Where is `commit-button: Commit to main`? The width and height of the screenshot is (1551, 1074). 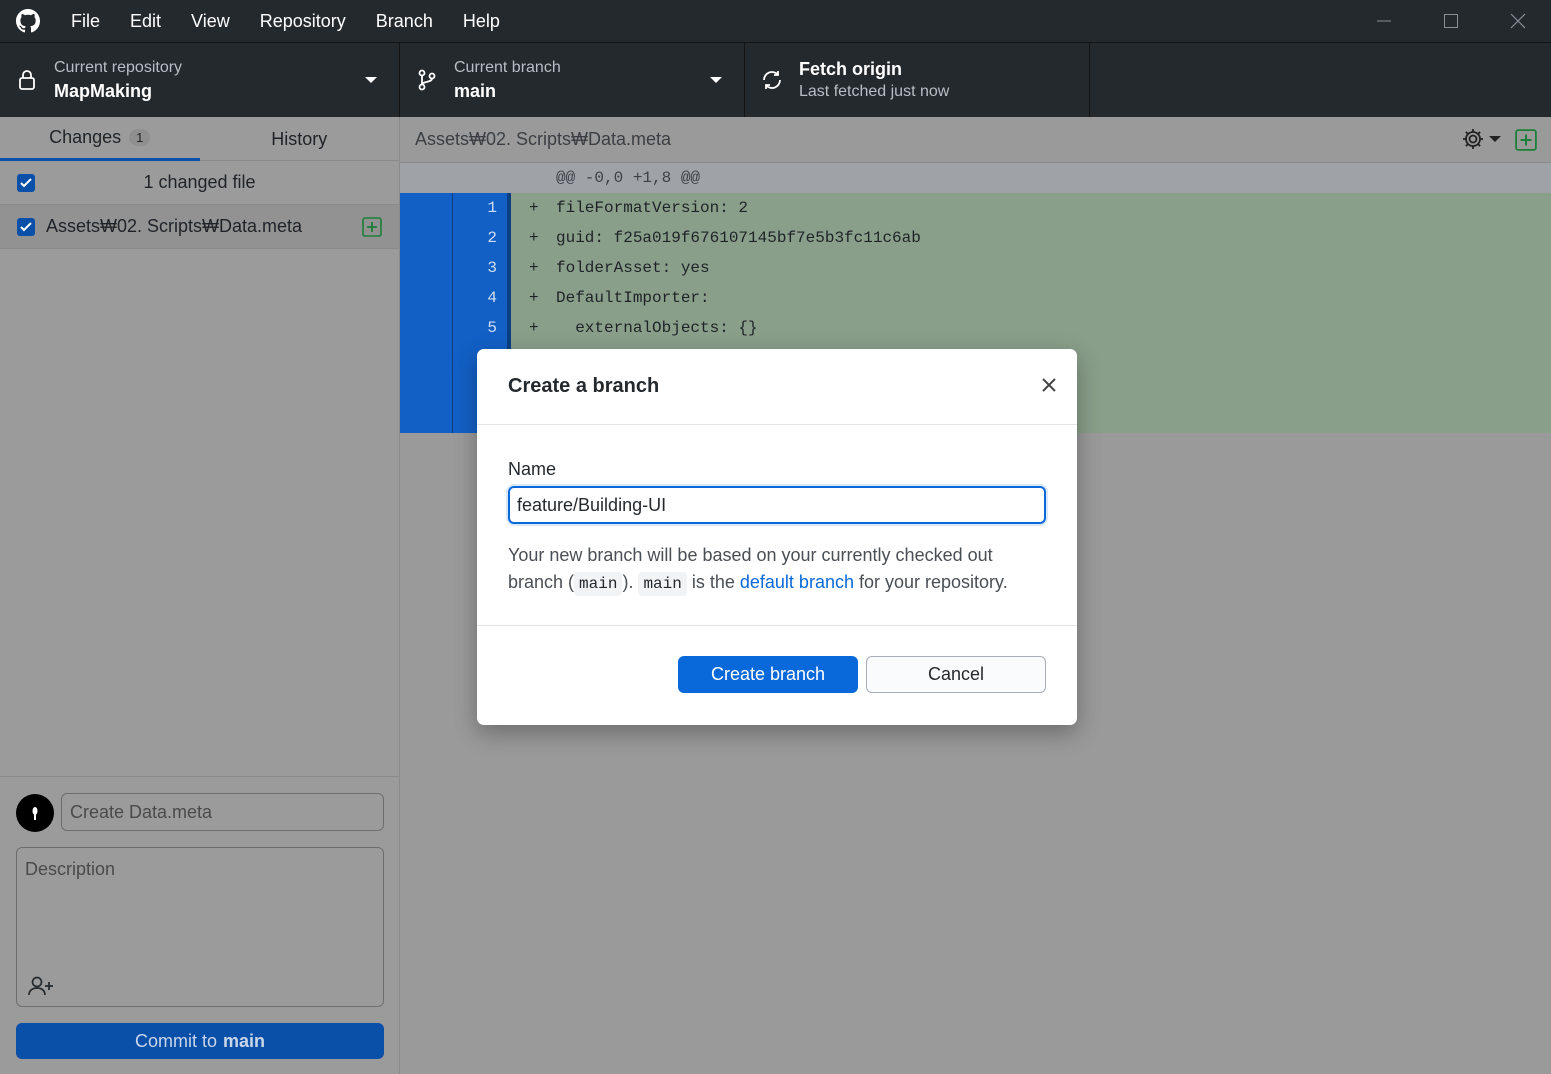
commit-button: Commit to main is located at coordinates (200, 1041).